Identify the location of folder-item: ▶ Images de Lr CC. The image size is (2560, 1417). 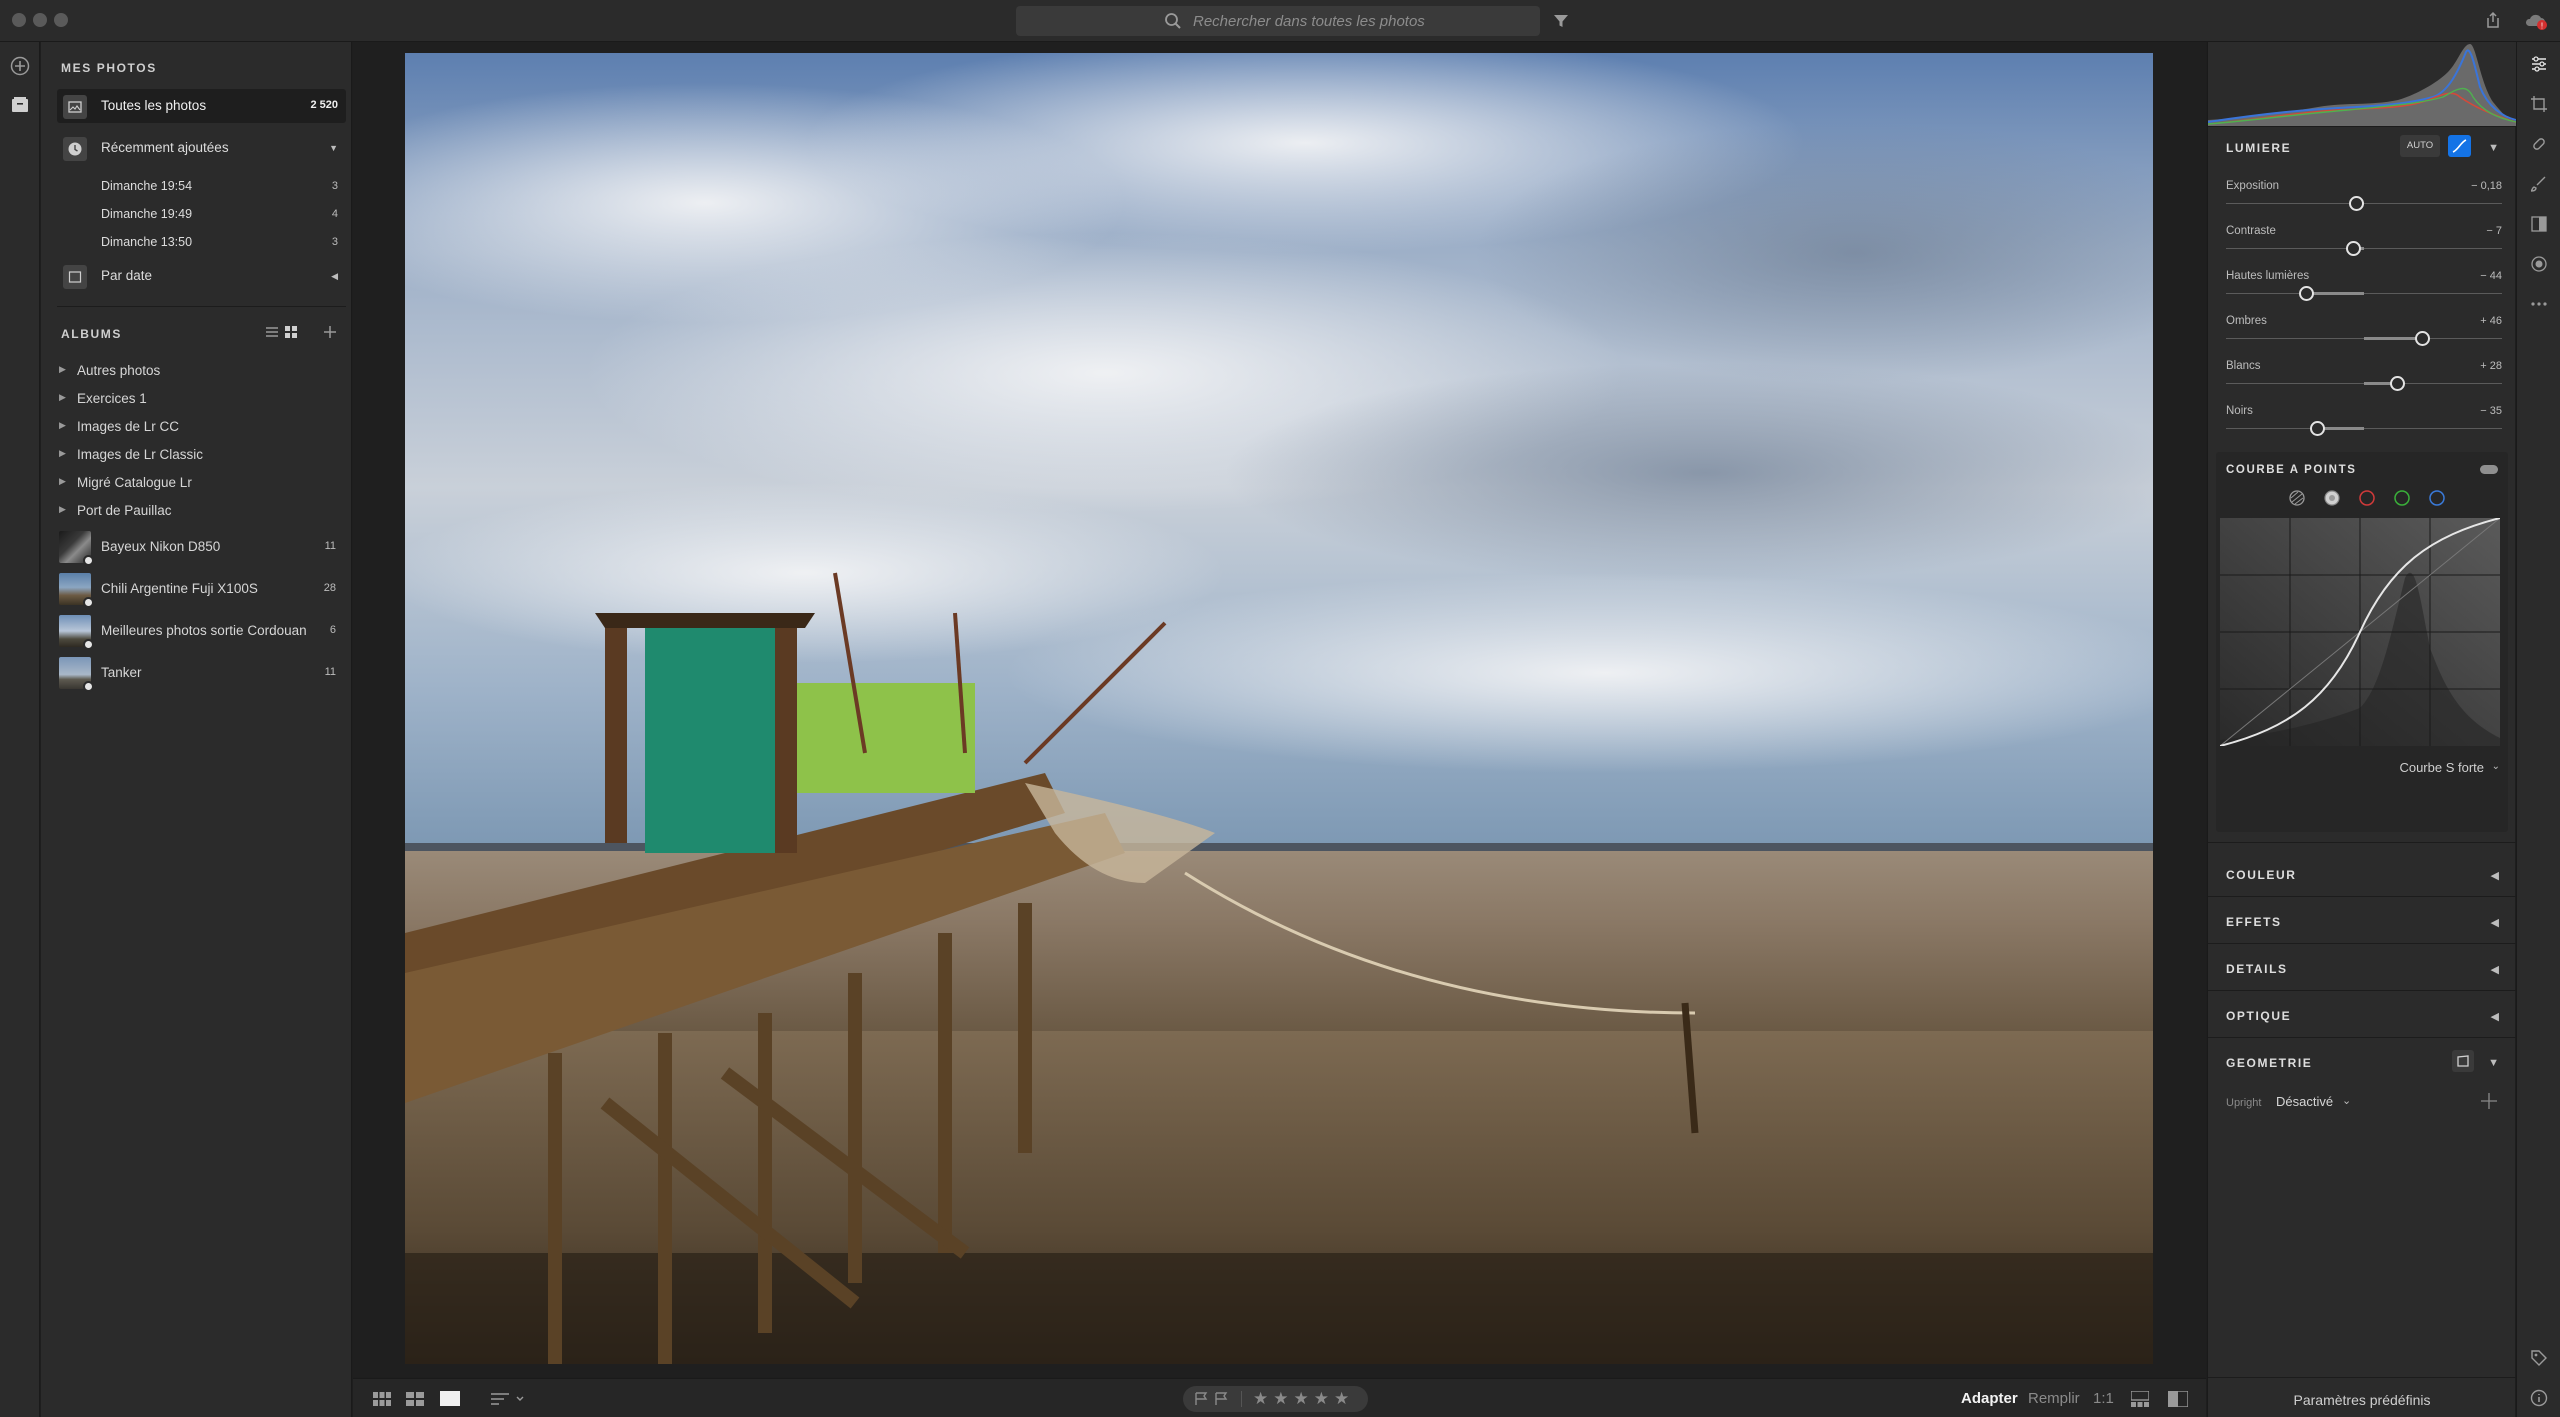
(193, 427).